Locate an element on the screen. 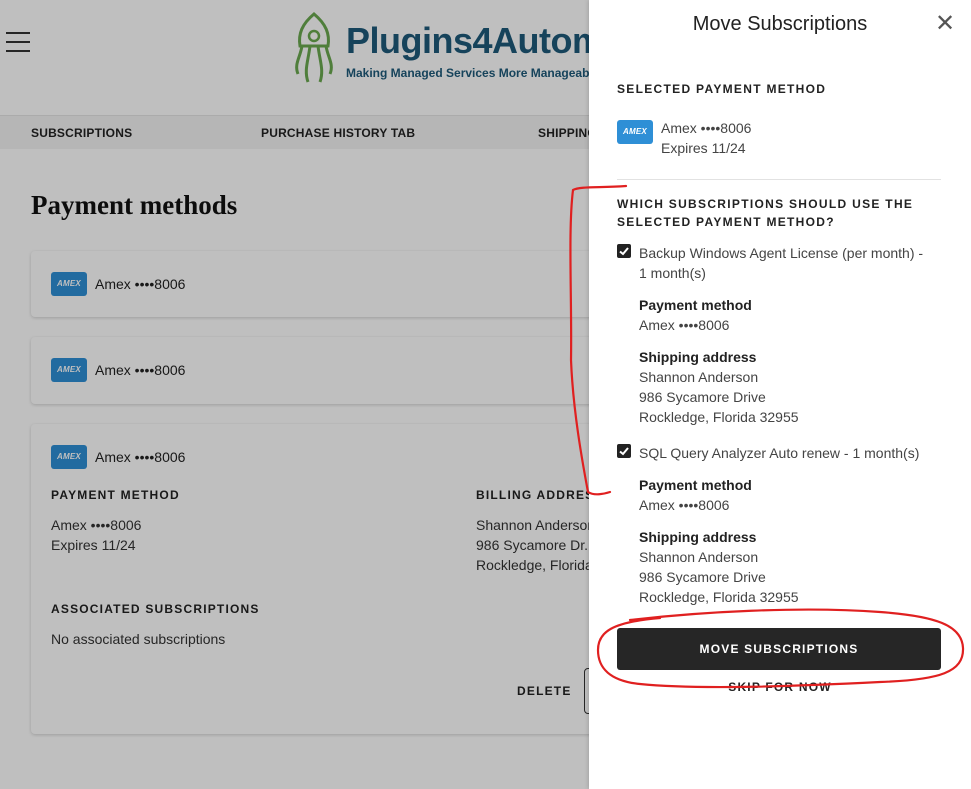  skip-for-now-link: SKIP FOR NOW is located at coordinates (780, 687).